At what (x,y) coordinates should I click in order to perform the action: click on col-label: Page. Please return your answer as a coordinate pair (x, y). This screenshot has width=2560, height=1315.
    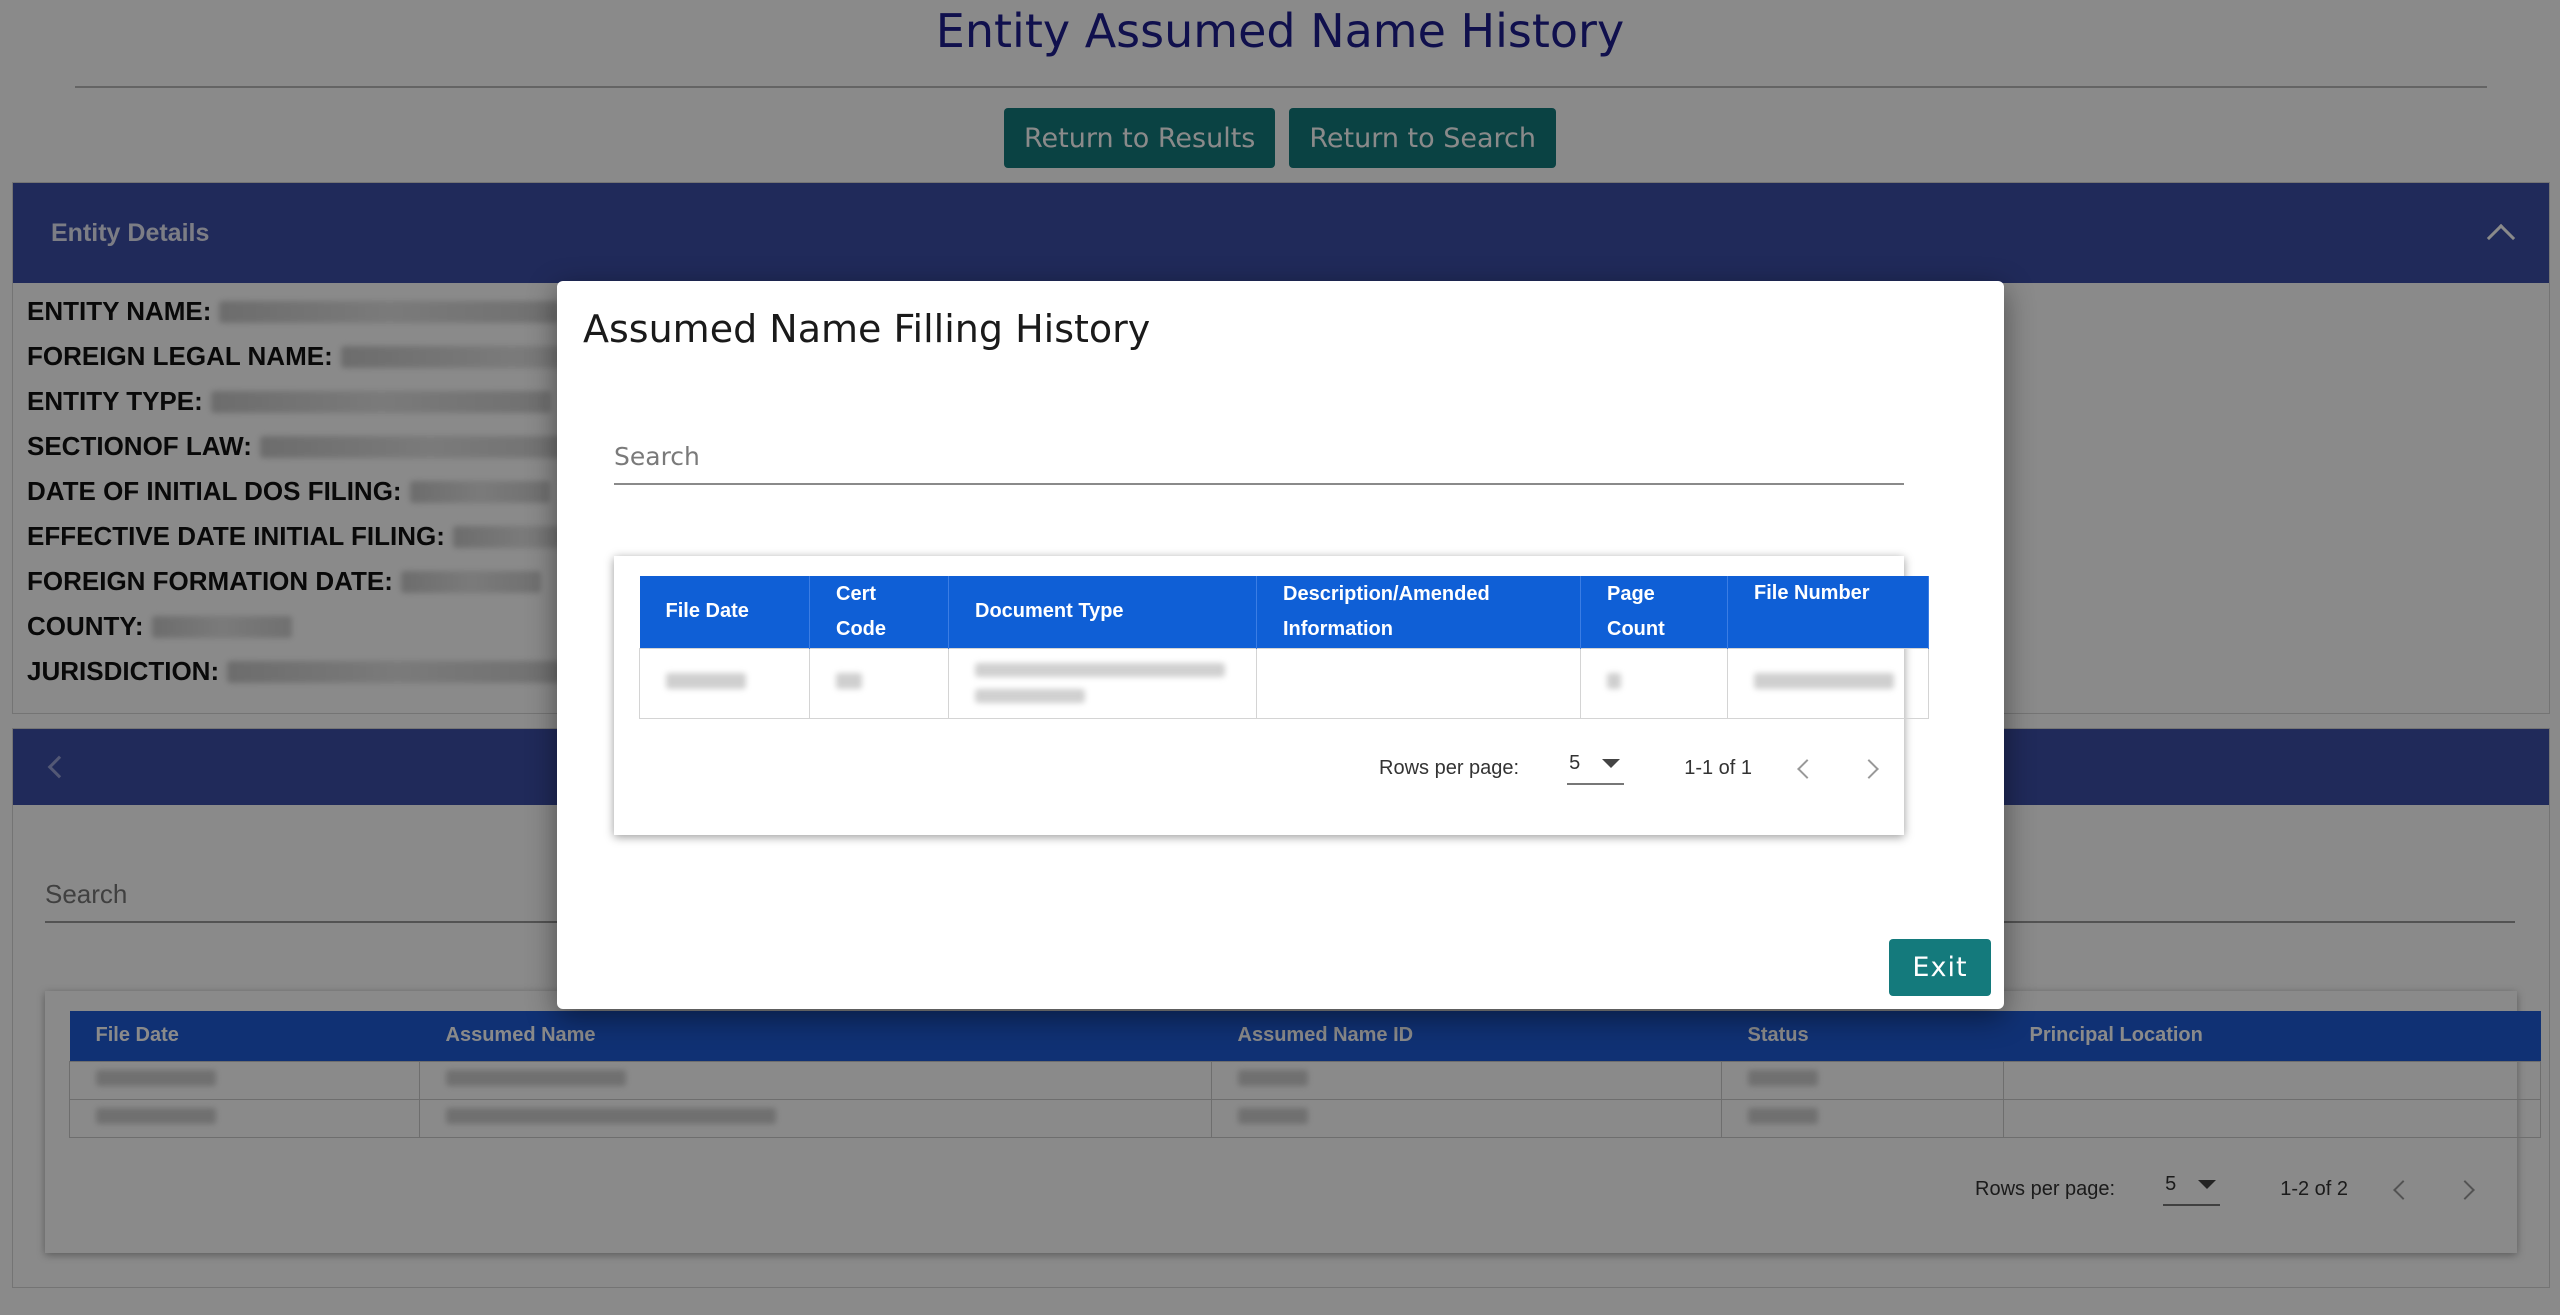
    Looking at the image, I should click on (1631, 593).